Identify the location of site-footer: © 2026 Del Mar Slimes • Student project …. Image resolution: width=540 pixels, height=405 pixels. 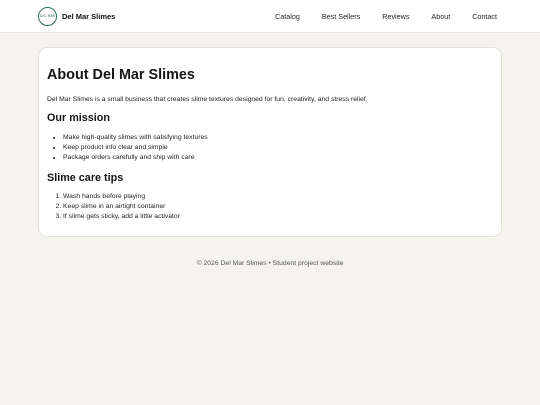
(270, 263).